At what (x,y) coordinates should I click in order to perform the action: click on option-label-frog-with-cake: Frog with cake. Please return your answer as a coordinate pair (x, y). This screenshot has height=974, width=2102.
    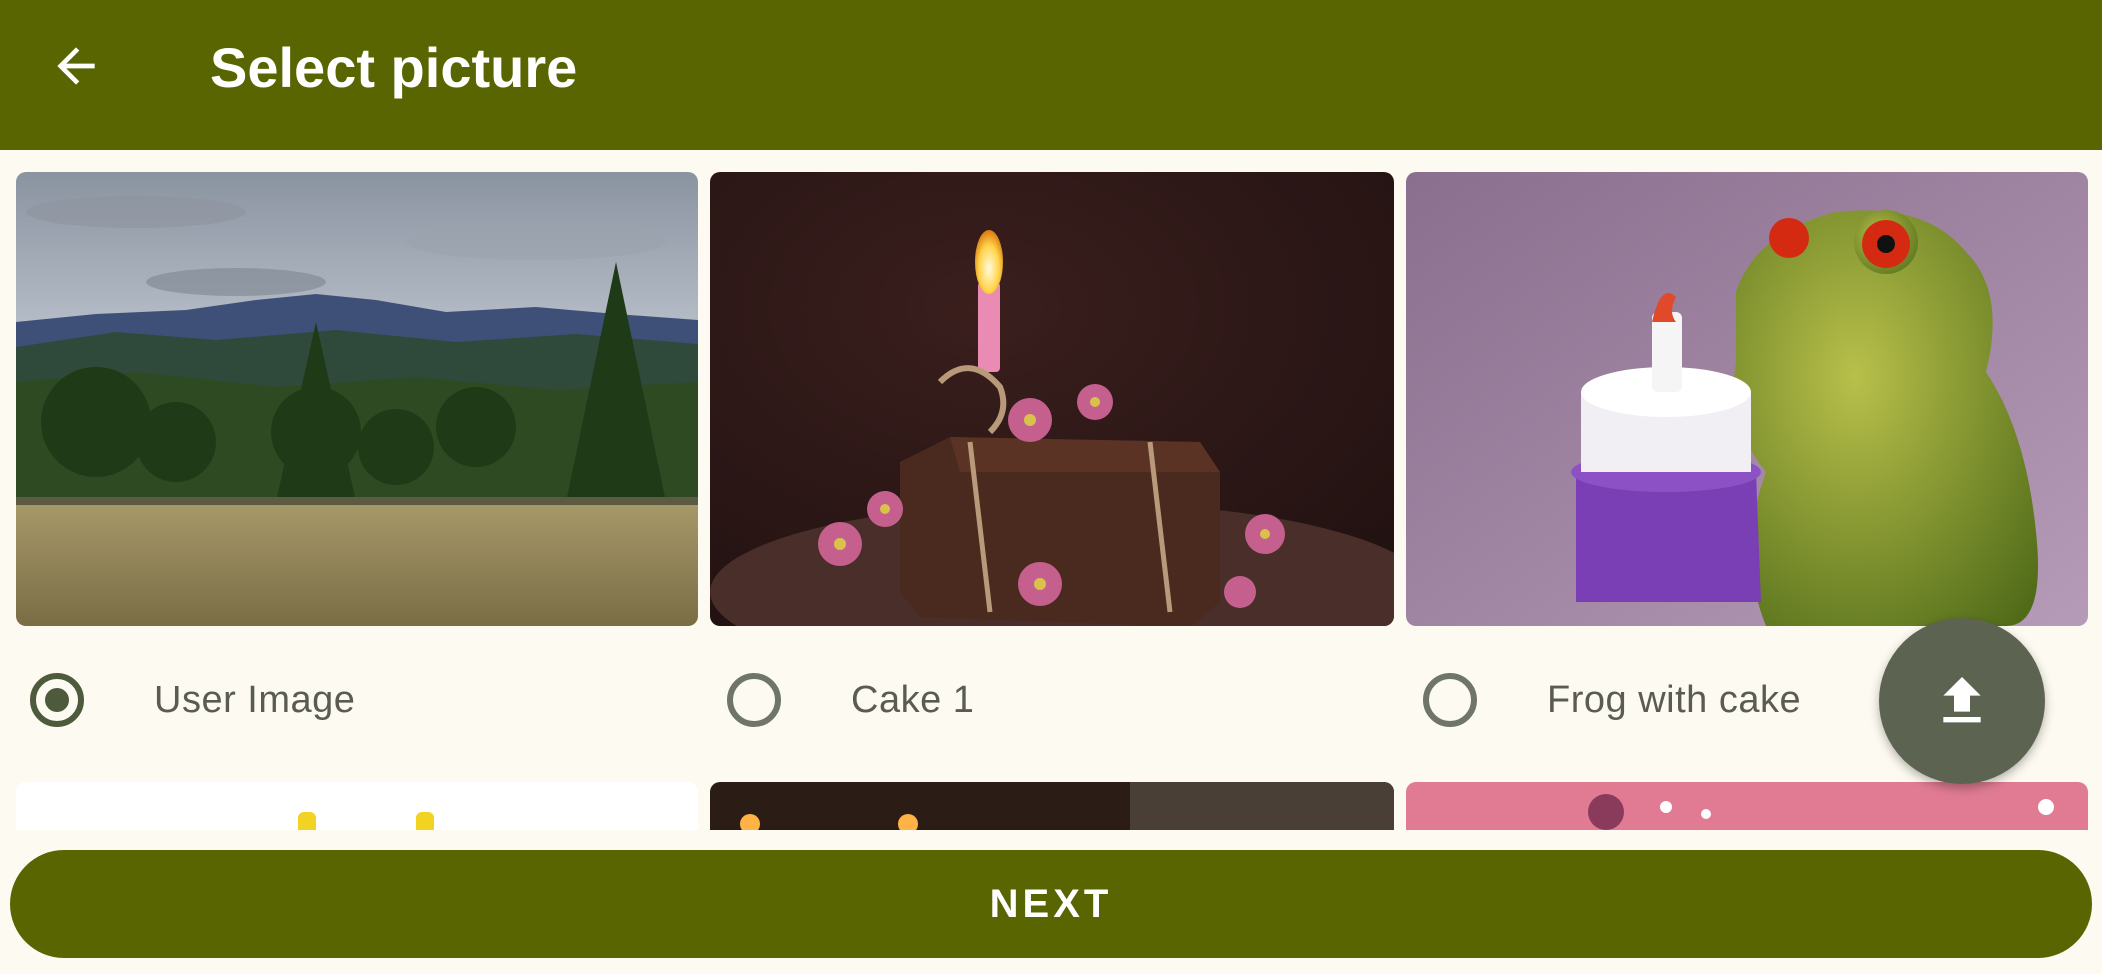
    Looking at the image, I should click on (1674, 699).